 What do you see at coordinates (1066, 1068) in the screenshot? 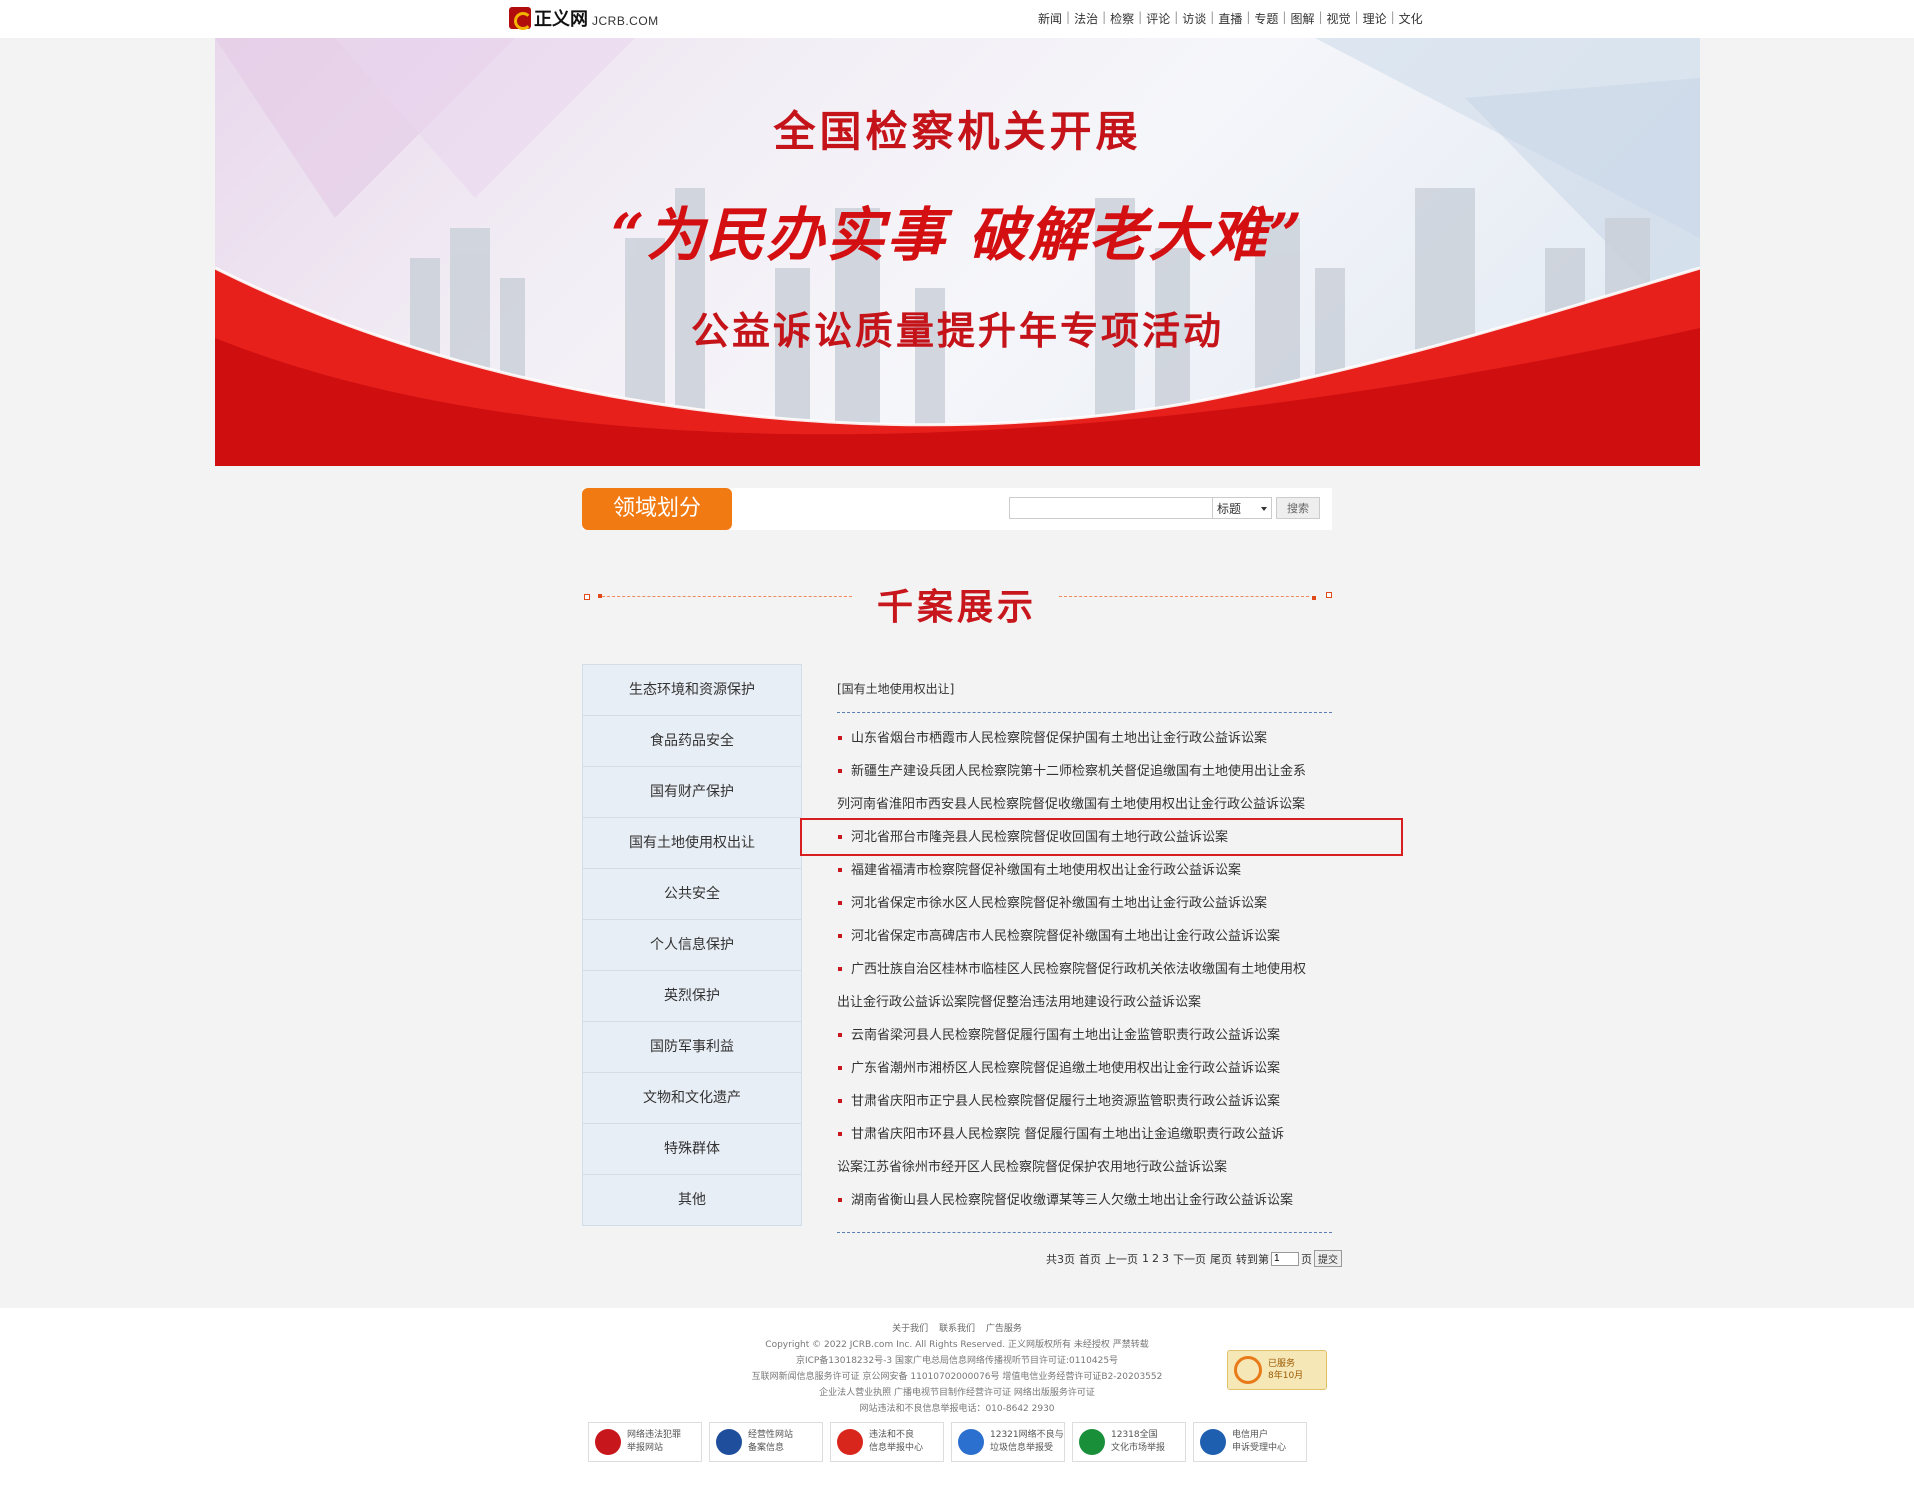
I see `case-title: 广东省潮州市湘桥区人民检察院督促追缴土地使用权出让金行政公益诉讼案` at bounding box center [1066, 1068].